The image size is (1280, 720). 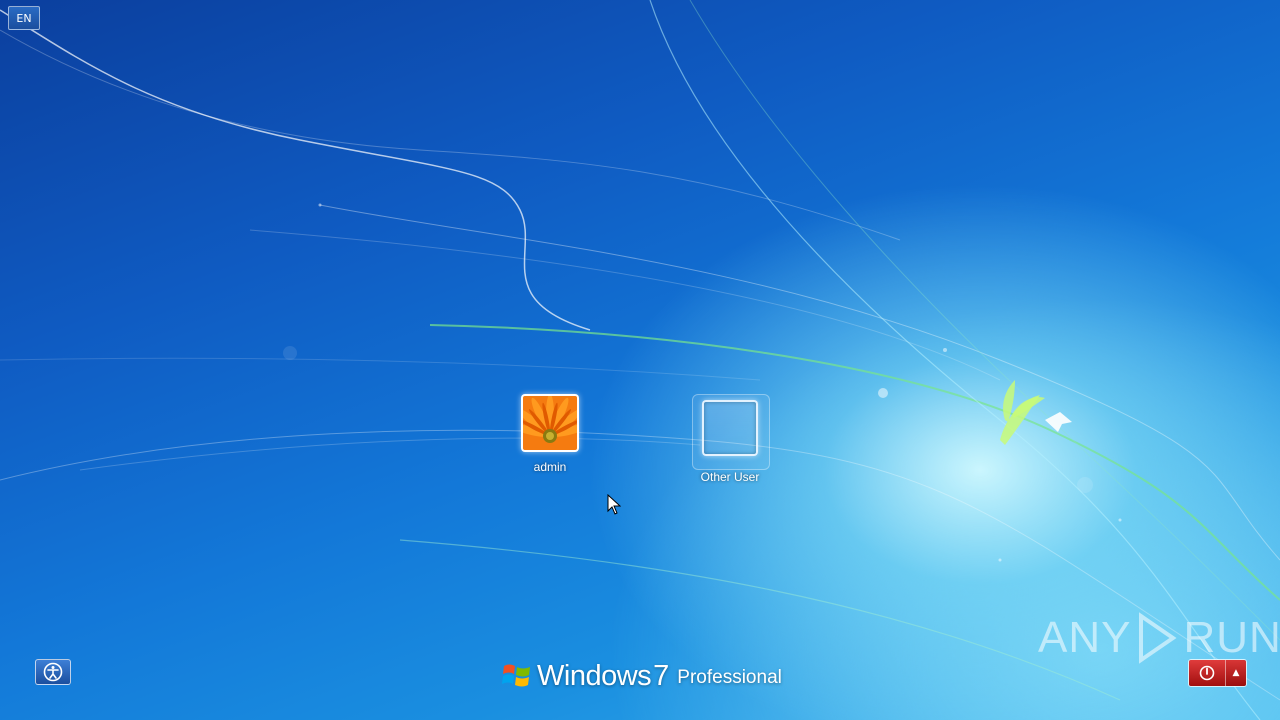 I want to click on language-indicator: EN, so click(x=24, y=18).